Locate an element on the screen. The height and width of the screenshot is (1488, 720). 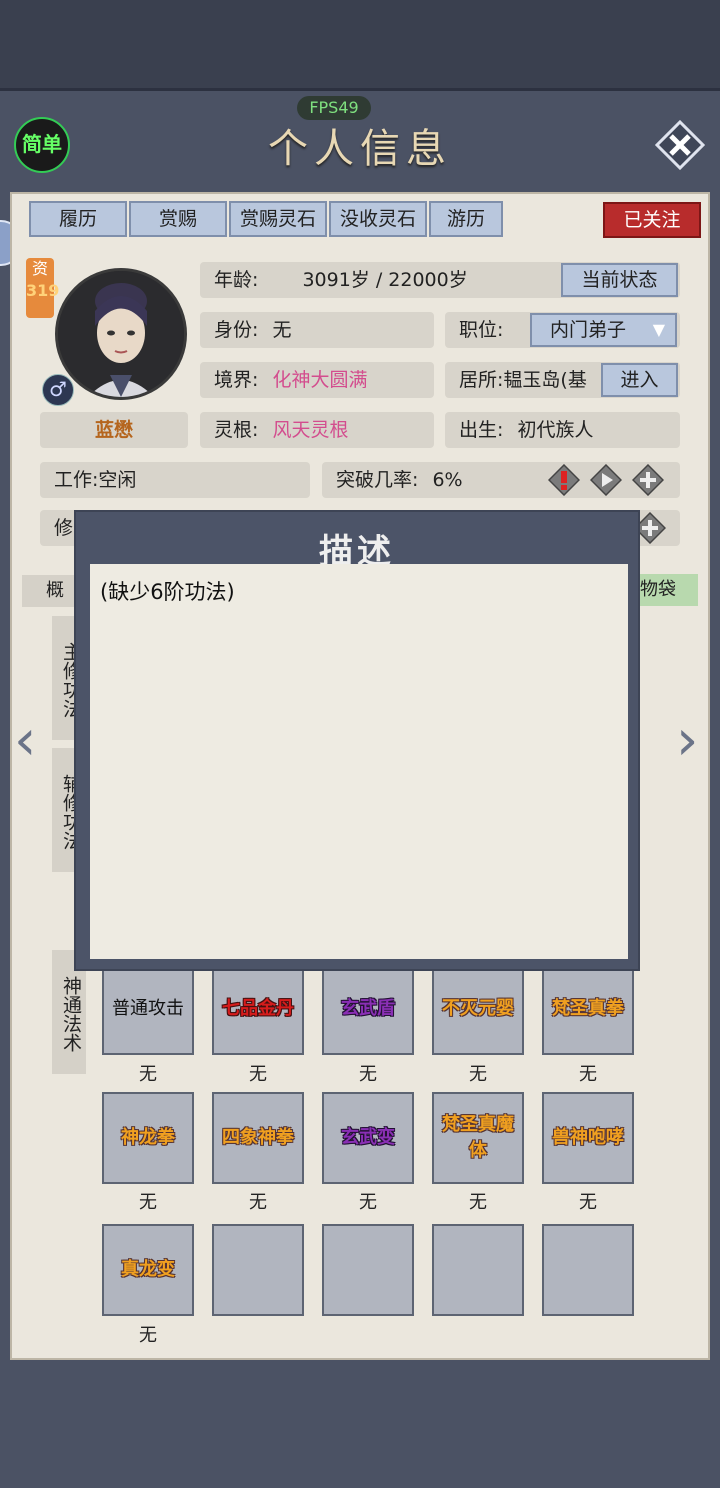
skill-name: 四象神拳 is located at coordinates (258, 1137).